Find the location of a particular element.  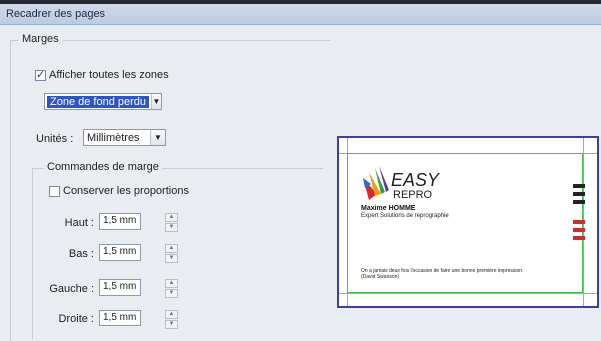

bottom-margin-stepper: ▲ ▼ is located at coordinates (171, 253).